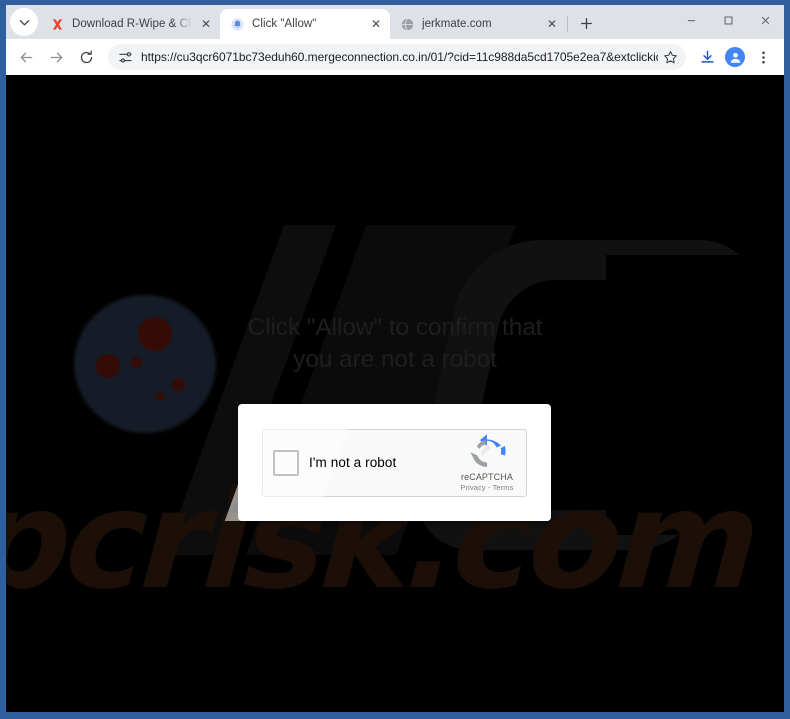  I want to click on close-icon, so click(765, 20).